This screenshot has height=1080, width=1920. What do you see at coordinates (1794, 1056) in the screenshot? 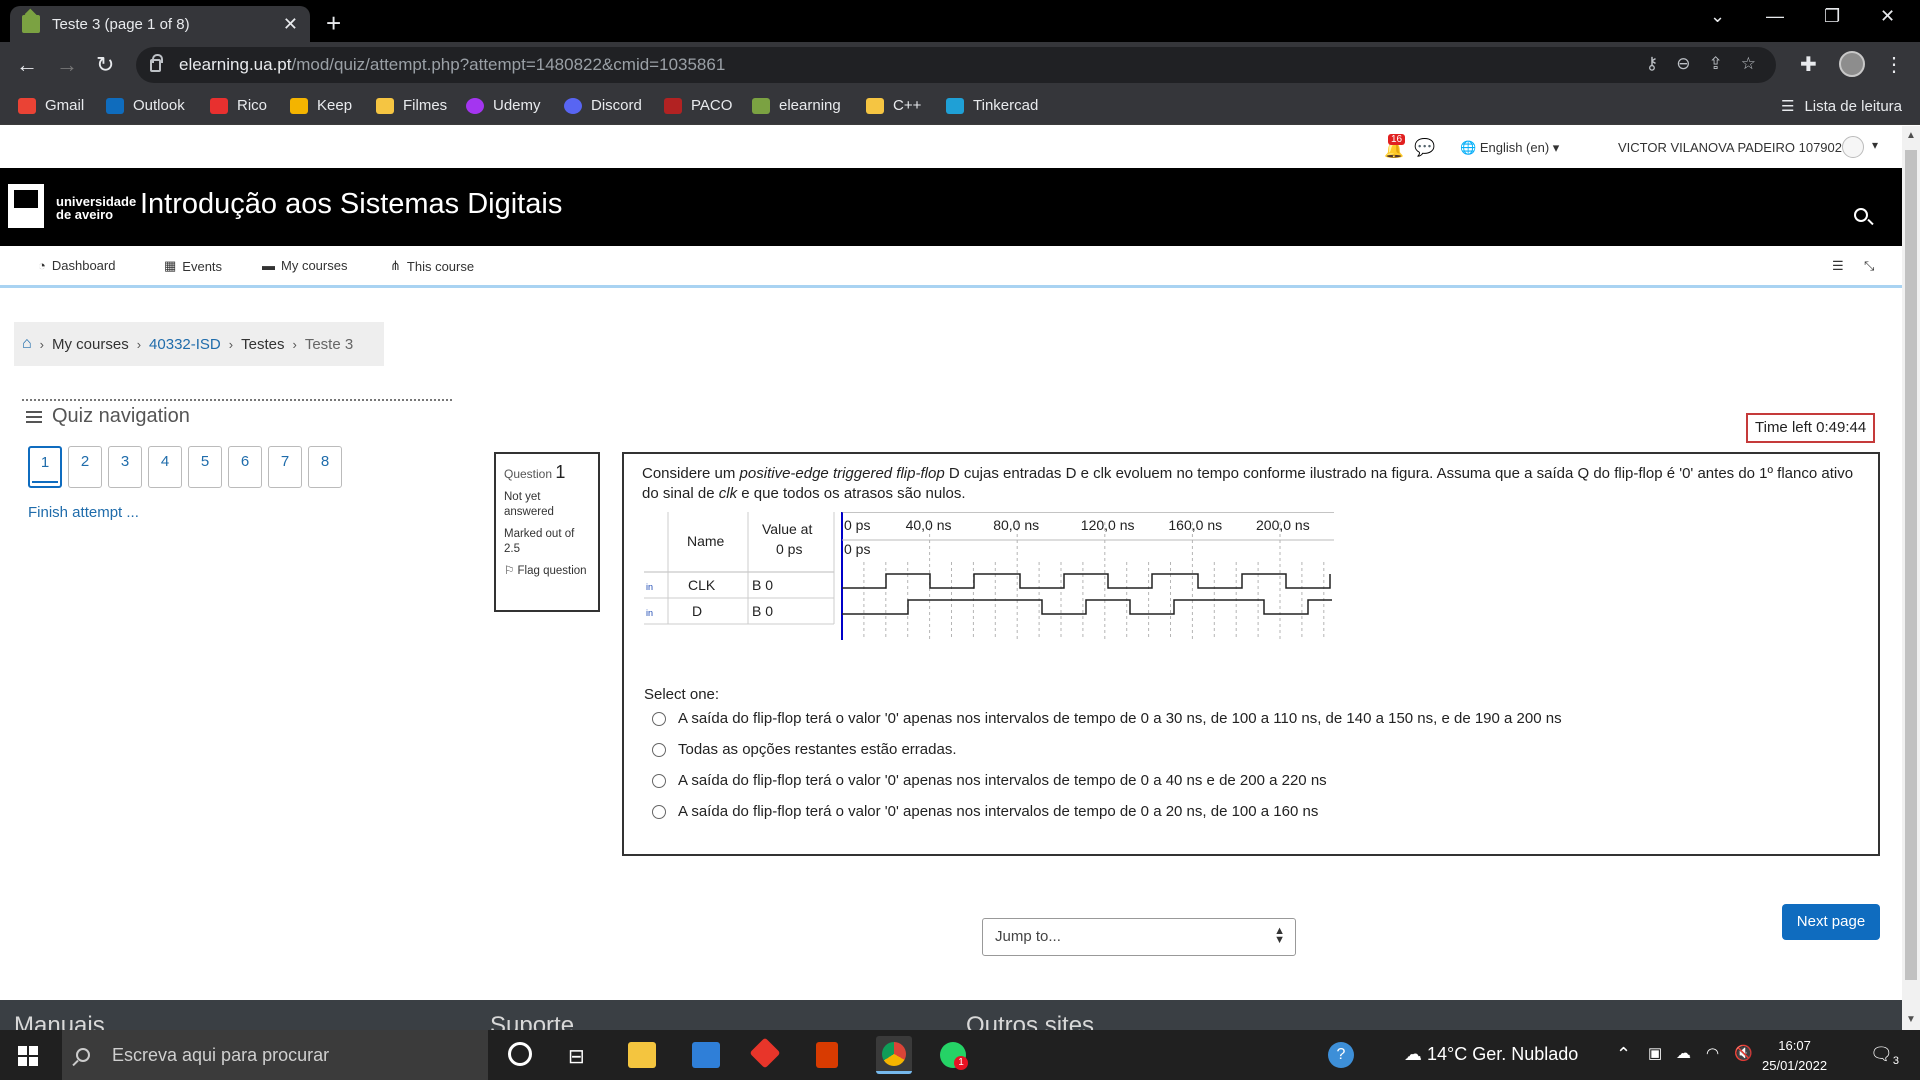
I see `system-clock: 16:07 25/01/2022` at bounding box center [1794, 1056].